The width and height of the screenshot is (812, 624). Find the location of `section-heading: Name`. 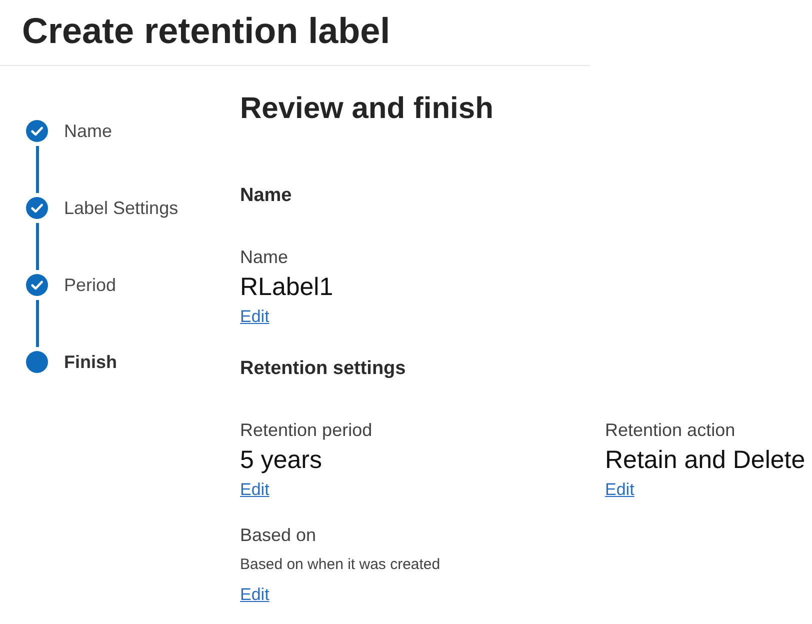

section-heading: Name is located at coordinates (266, 196).